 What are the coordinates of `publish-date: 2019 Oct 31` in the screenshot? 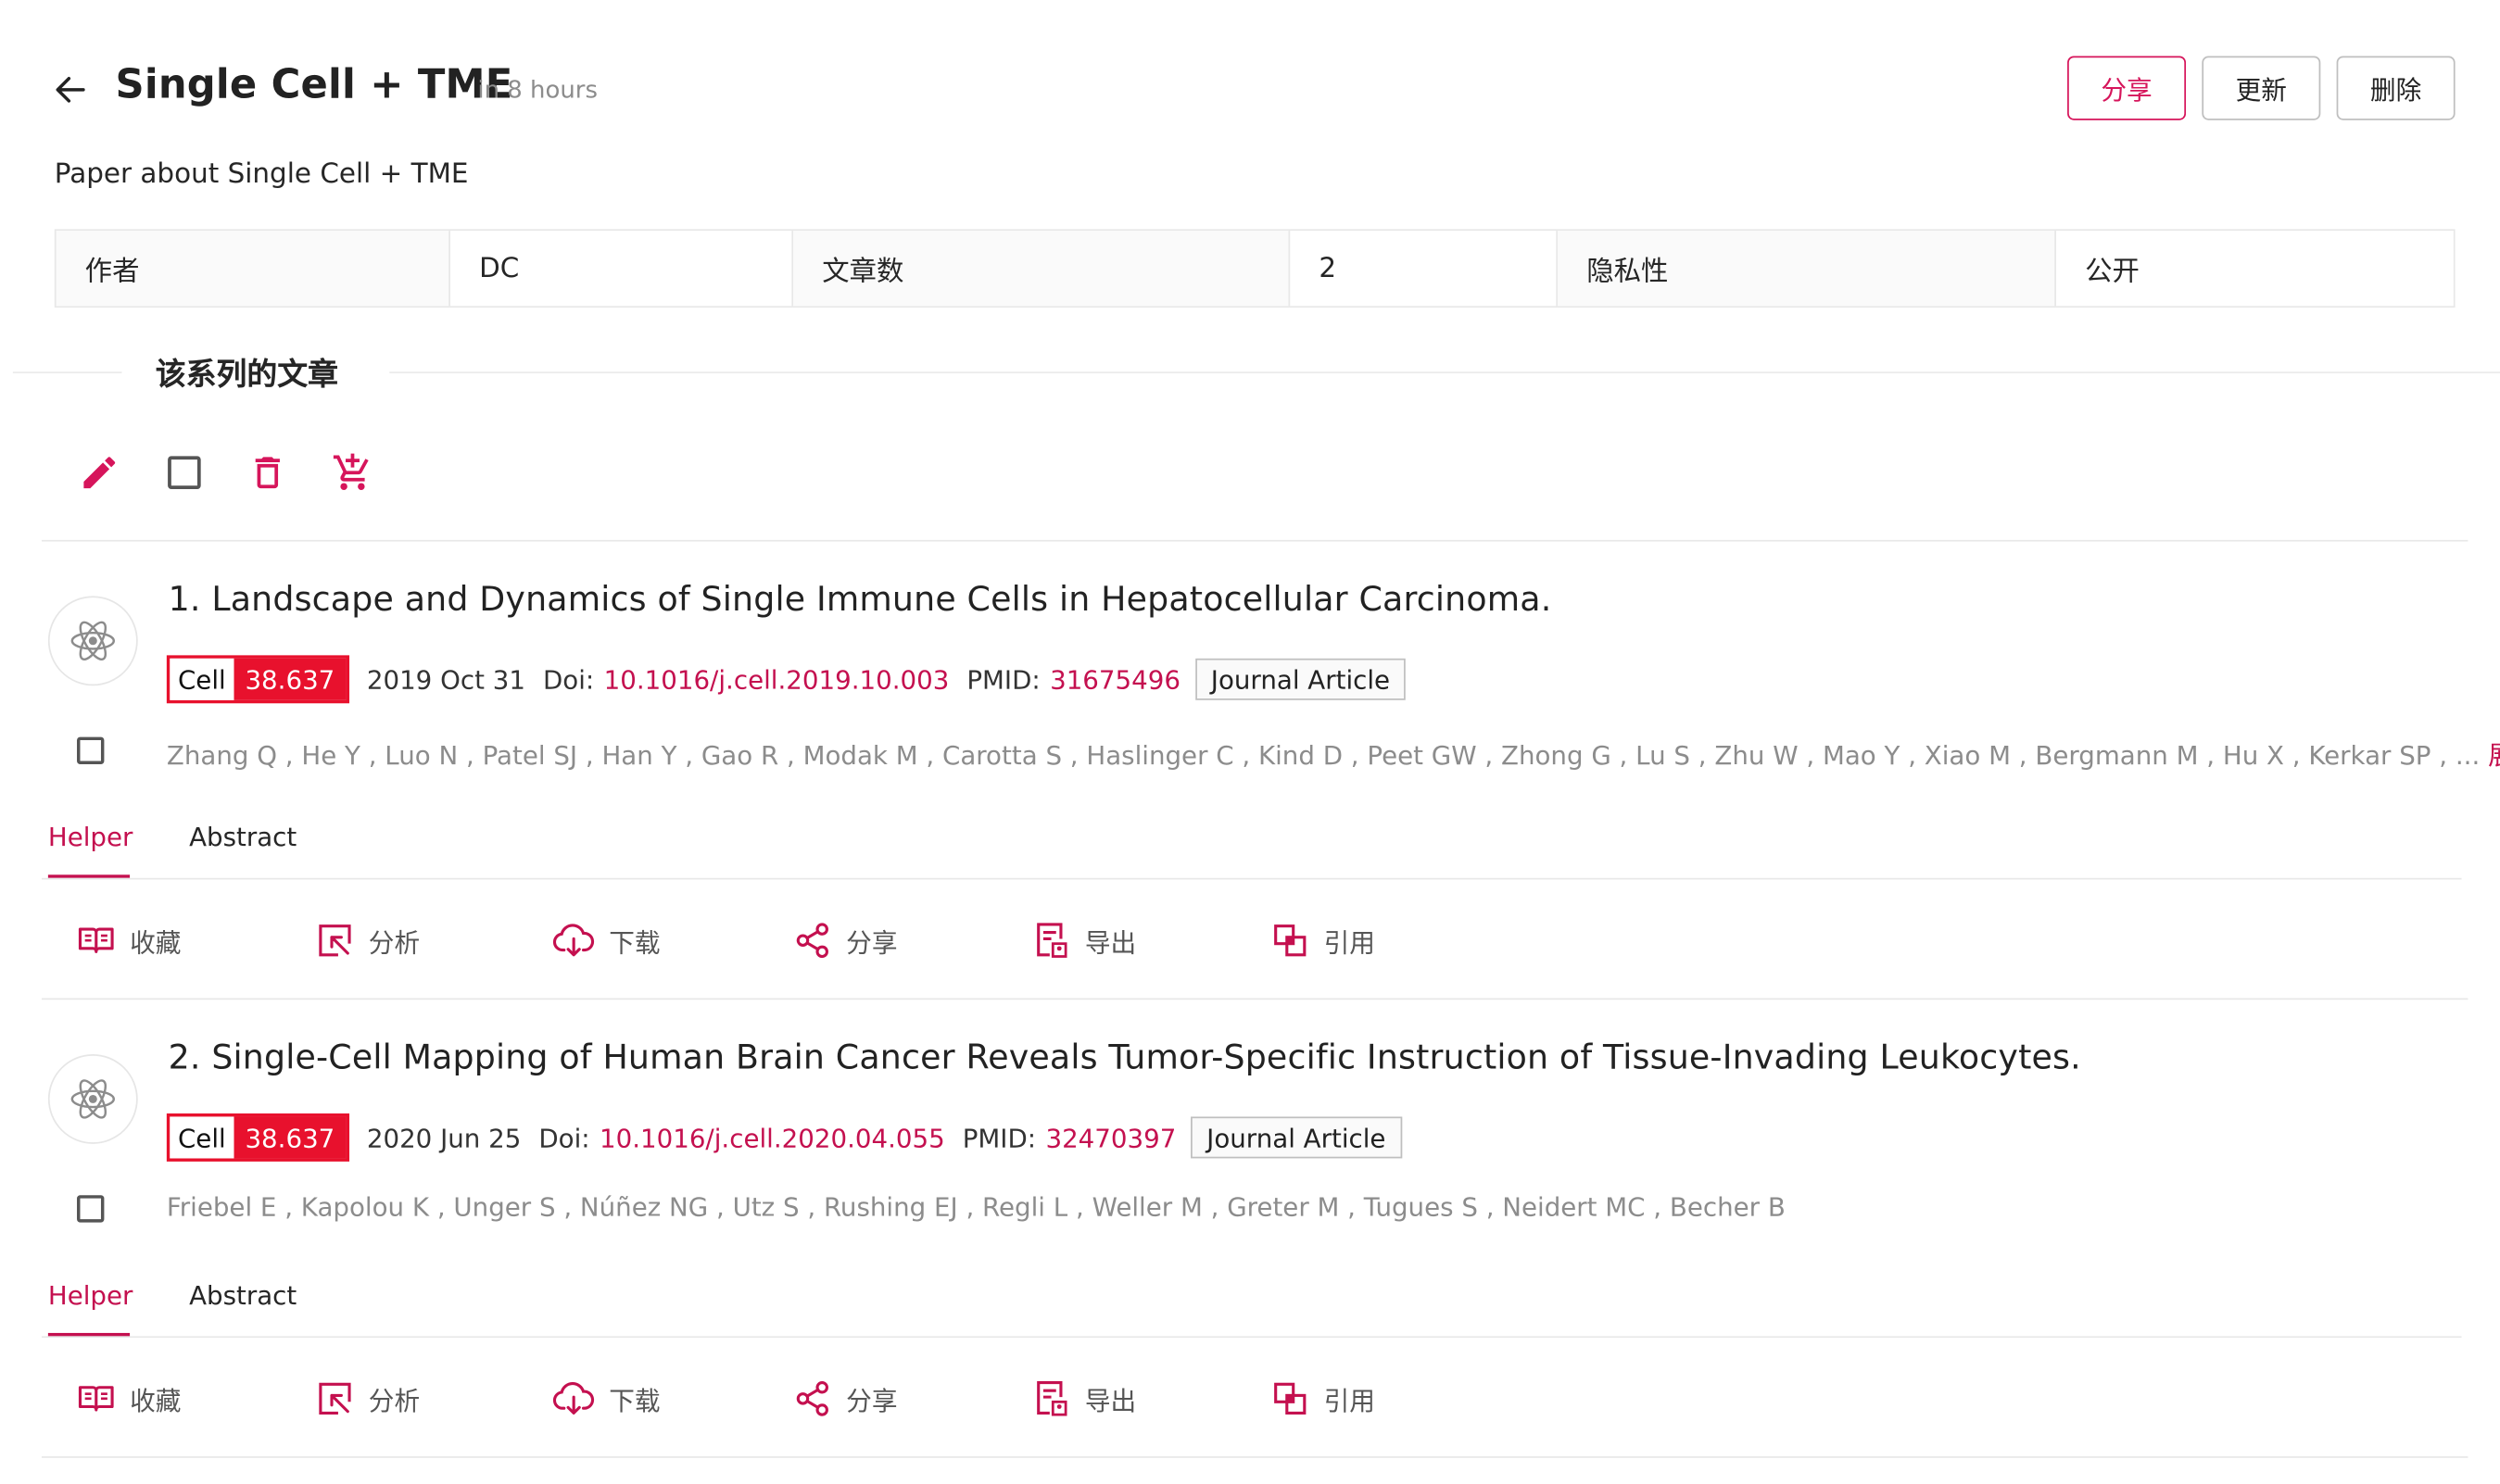 It's located at (445, 679).